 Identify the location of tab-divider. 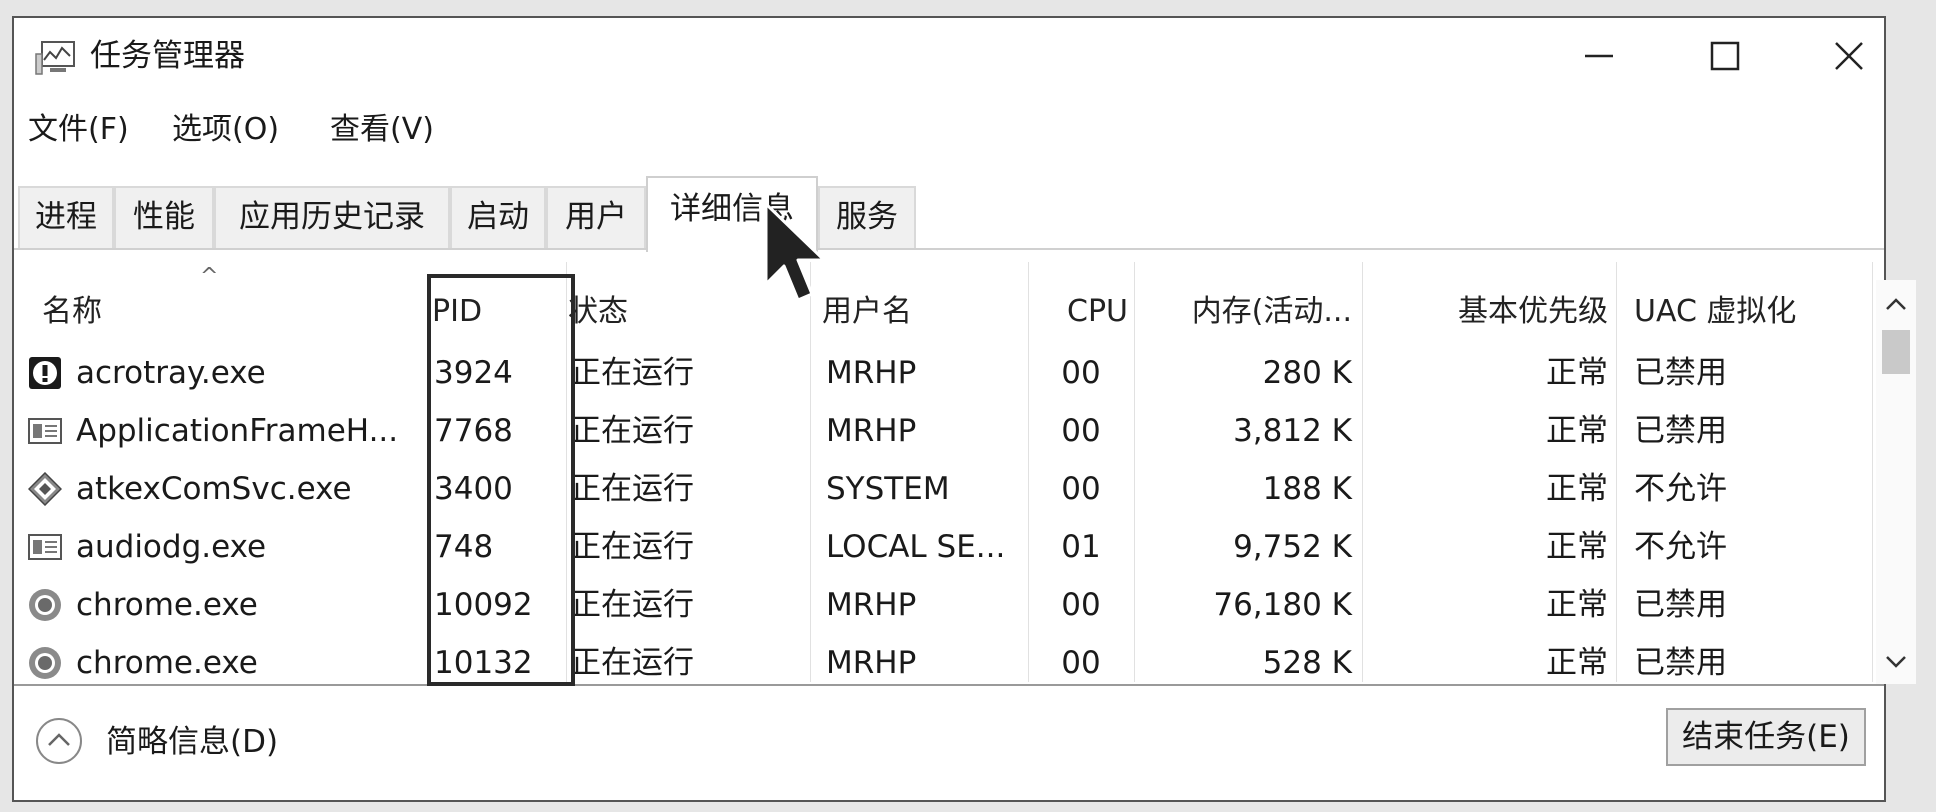
(949, 249).